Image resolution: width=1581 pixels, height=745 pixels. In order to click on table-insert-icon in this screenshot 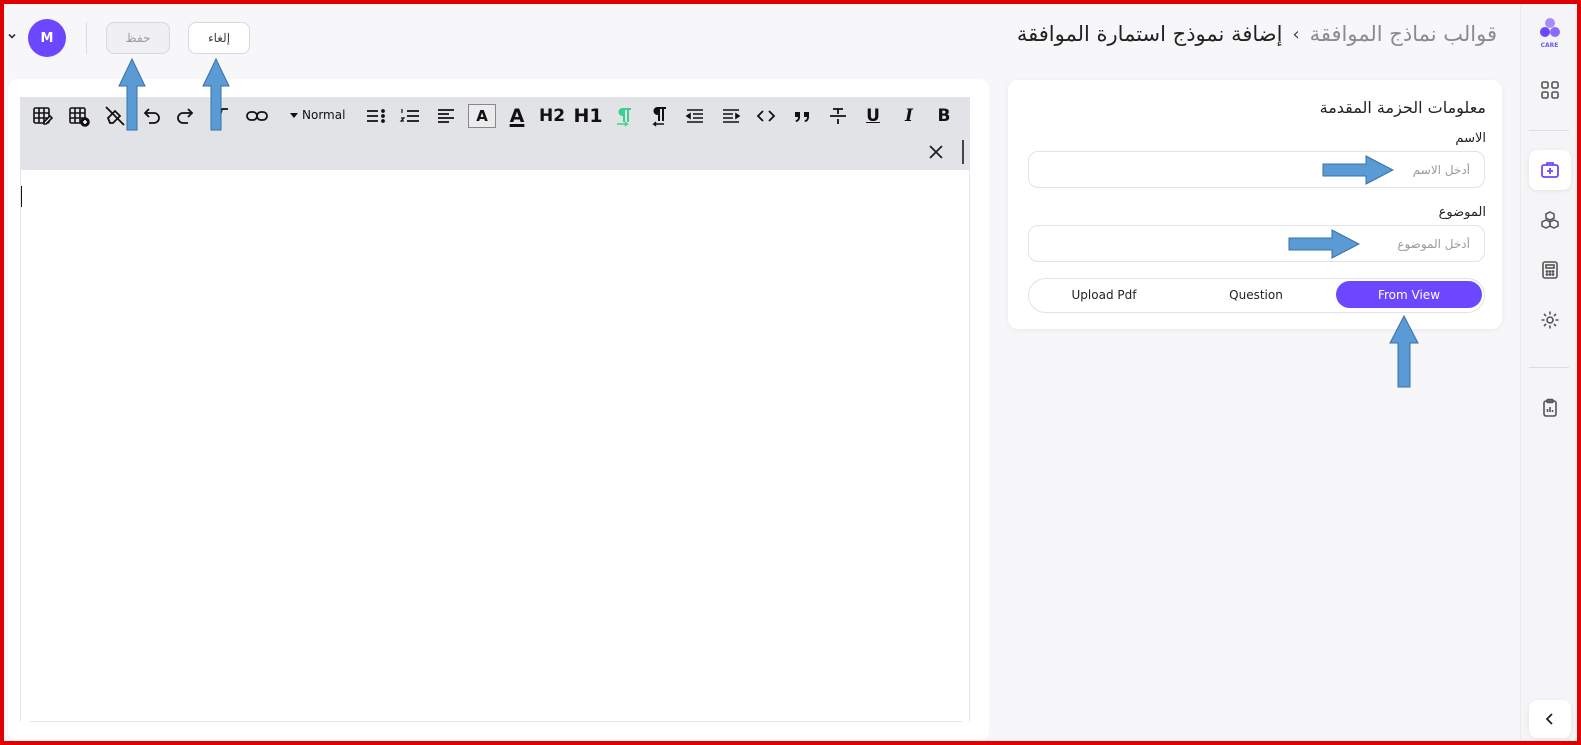, I will do `click(79, 116)`.